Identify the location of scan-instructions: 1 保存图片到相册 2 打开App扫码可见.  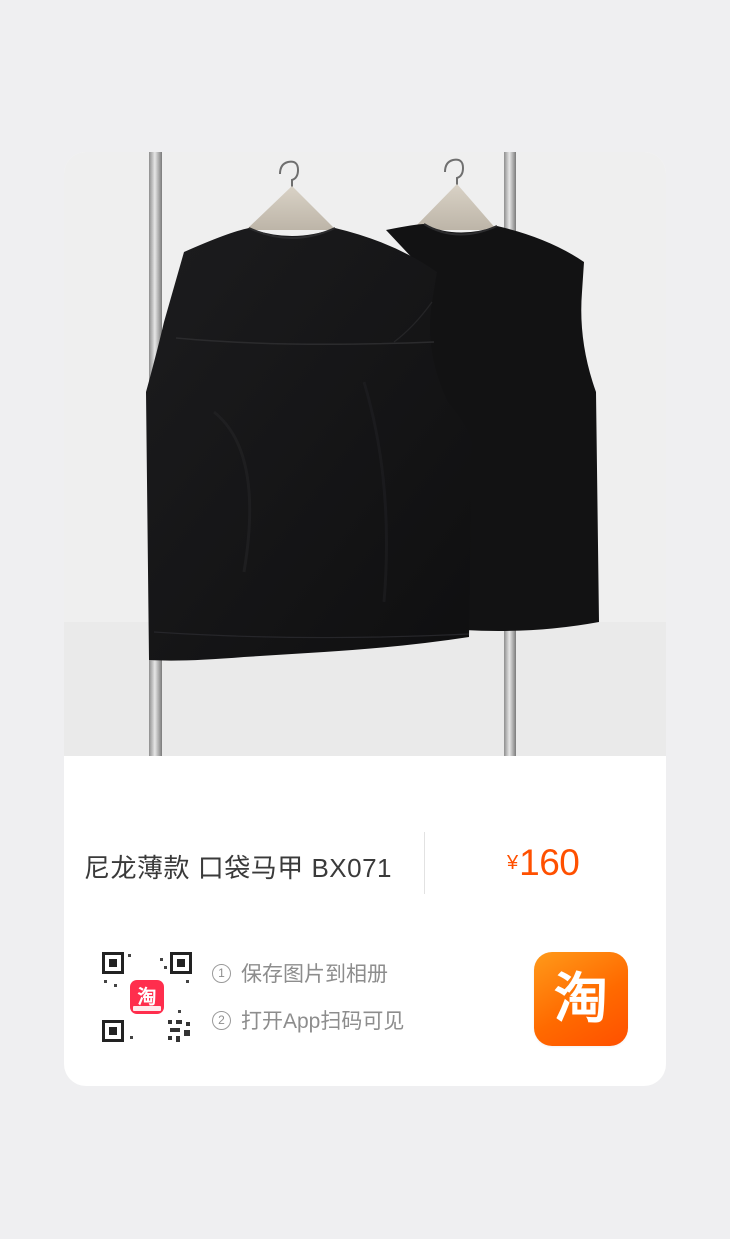
(308, 1008).